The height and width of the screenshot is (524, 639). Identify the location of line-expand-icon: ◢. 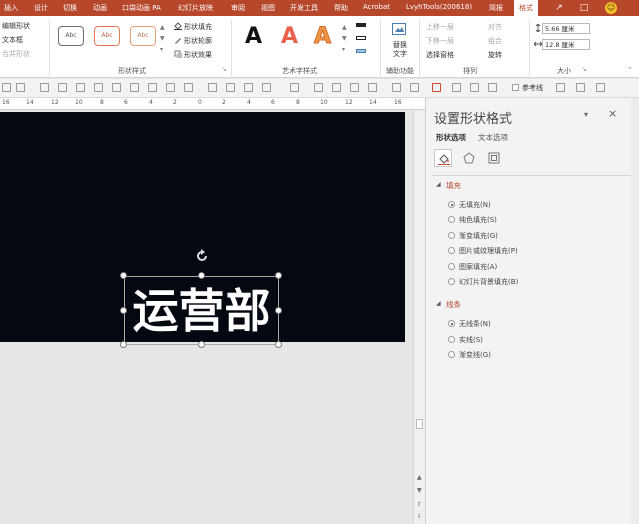
(438, 303).